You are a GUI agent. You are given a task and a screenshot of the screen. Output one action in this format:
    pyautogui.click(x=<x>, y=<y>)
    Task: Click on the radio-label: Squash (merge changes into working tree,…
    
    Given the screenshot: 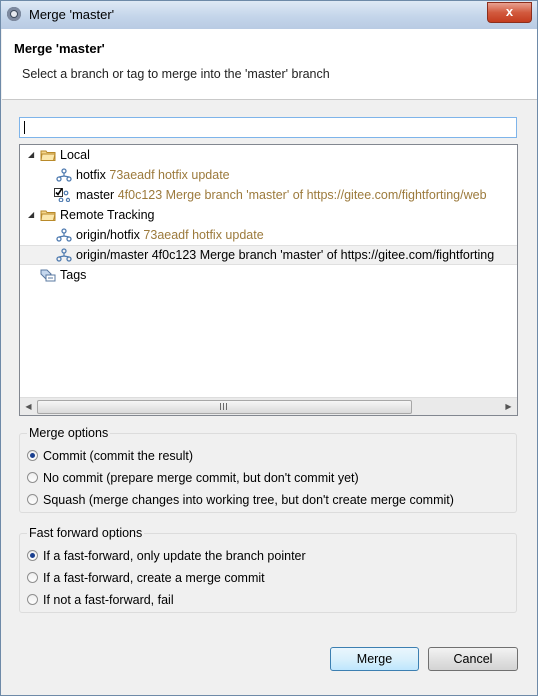 What is the action you would take?
    pyautogui.click(x=248, y=500)
    